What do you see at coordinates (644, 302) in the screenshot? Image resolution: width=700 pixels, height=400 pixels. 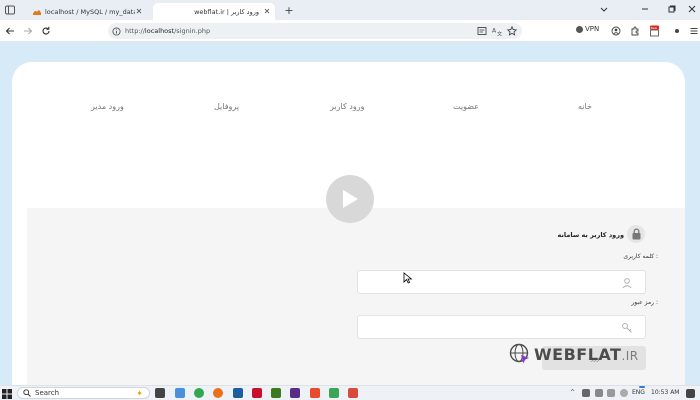 I see `password-label: رمز عبور :` at bounding box center [644, 302].